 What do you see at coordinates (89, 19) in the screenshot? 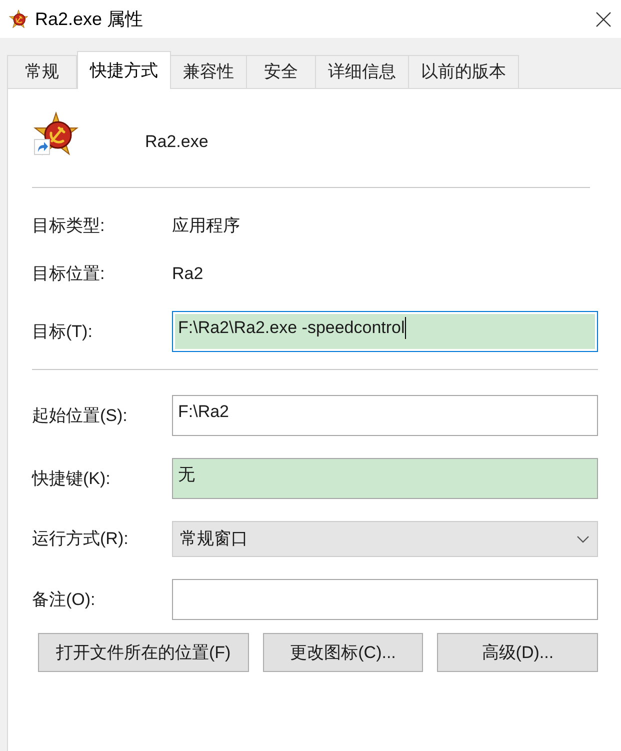
I see `window-title: Ra2.exe 属性` at bounding box center [89, 19].